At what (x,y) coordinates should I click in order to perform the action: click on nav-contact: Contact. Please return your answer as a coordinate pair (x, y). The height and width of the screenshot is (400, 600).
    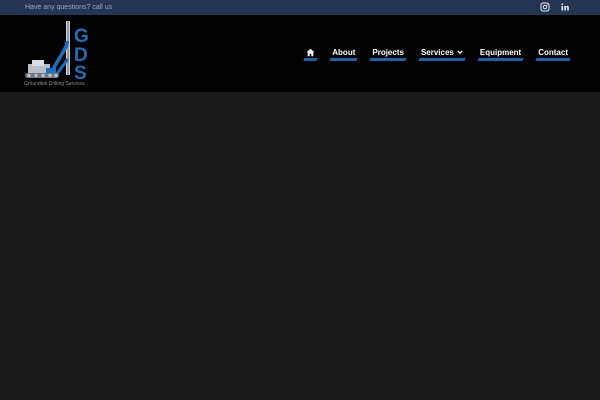
    Looking at the image, I should click on (553, 52).